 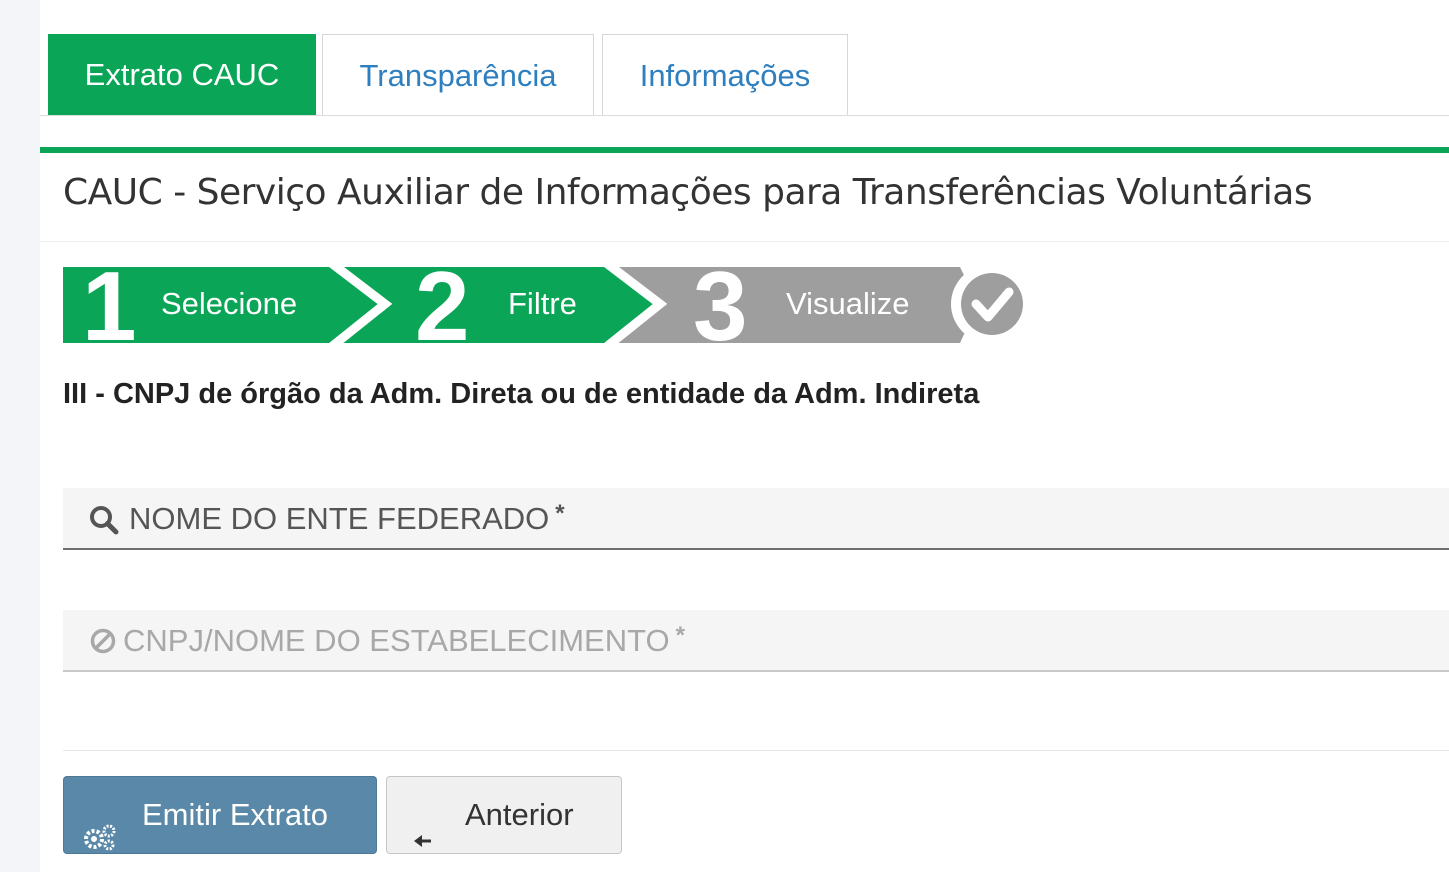 What do you see at coordinates (848, 303) in the screenshot?
I see `wizard-step-3-label: Visualize` at bounding box center [848, 303].